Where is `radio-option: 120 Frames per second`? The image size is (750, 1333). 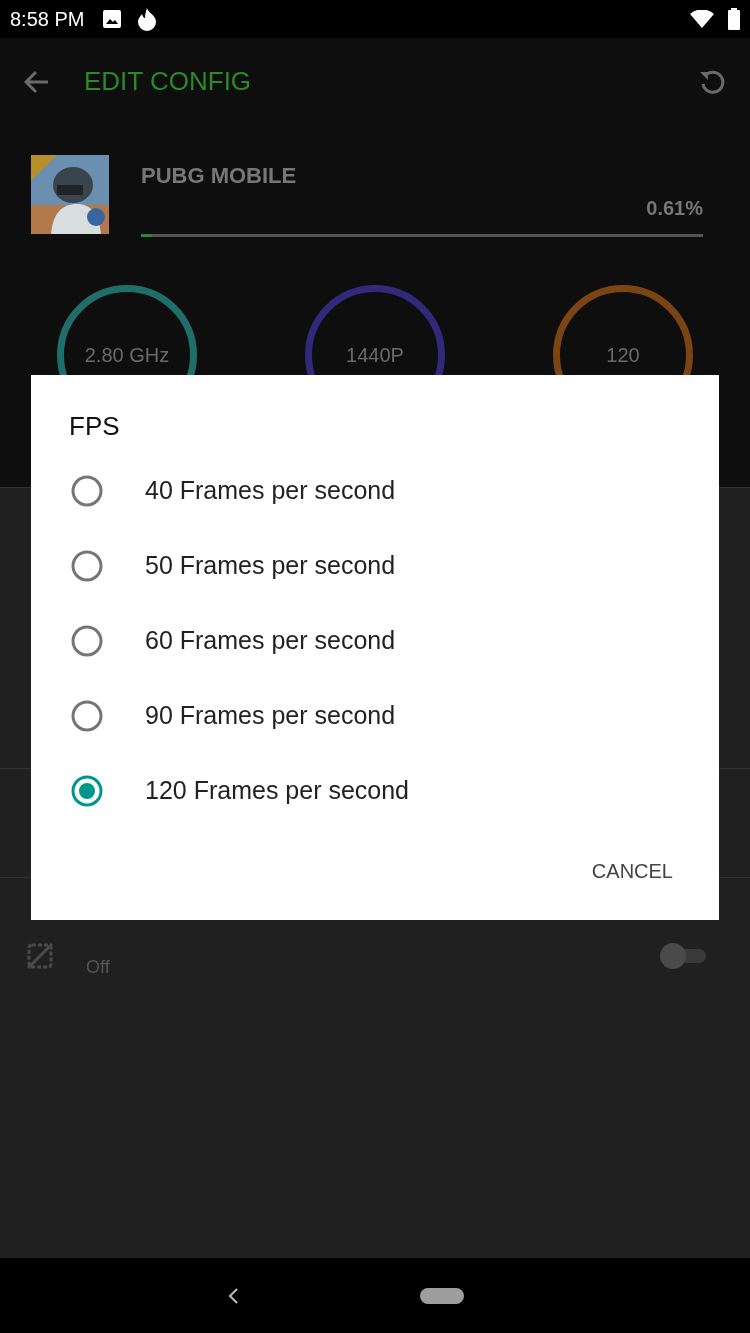
radio-option: 120 Frames per second is located at coordinates (220, 790).